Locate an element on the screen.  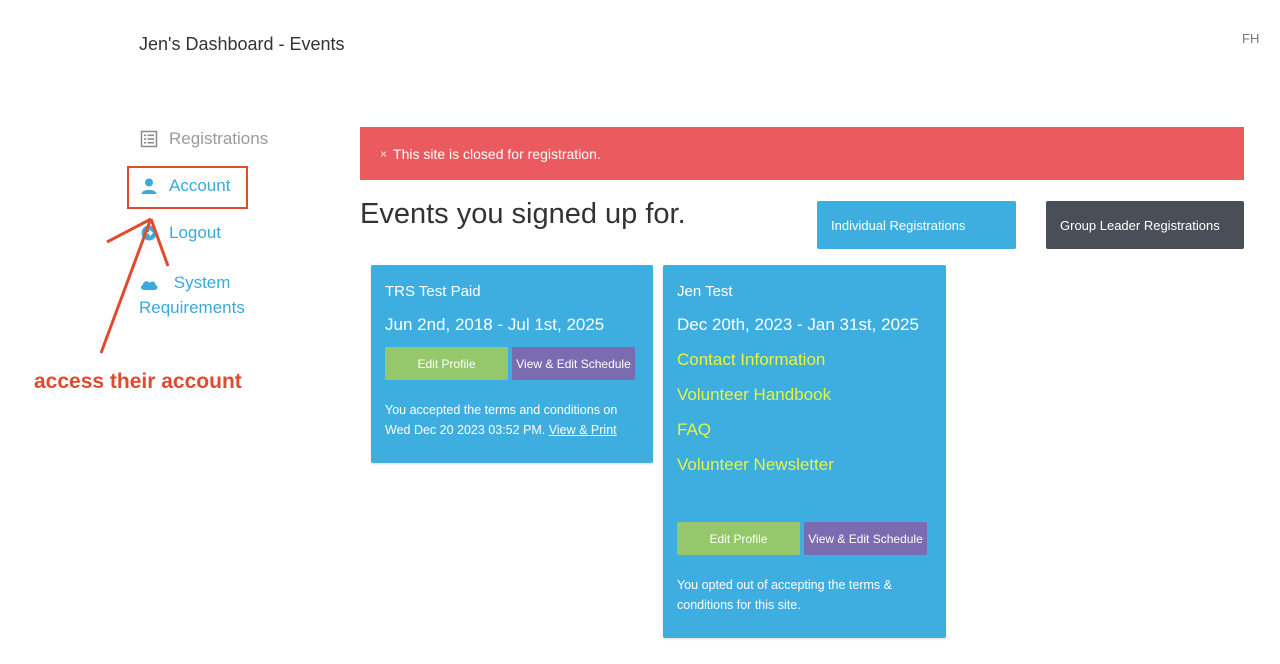
sidebar-item-label: Registrations is located at coordinates (219, 138).